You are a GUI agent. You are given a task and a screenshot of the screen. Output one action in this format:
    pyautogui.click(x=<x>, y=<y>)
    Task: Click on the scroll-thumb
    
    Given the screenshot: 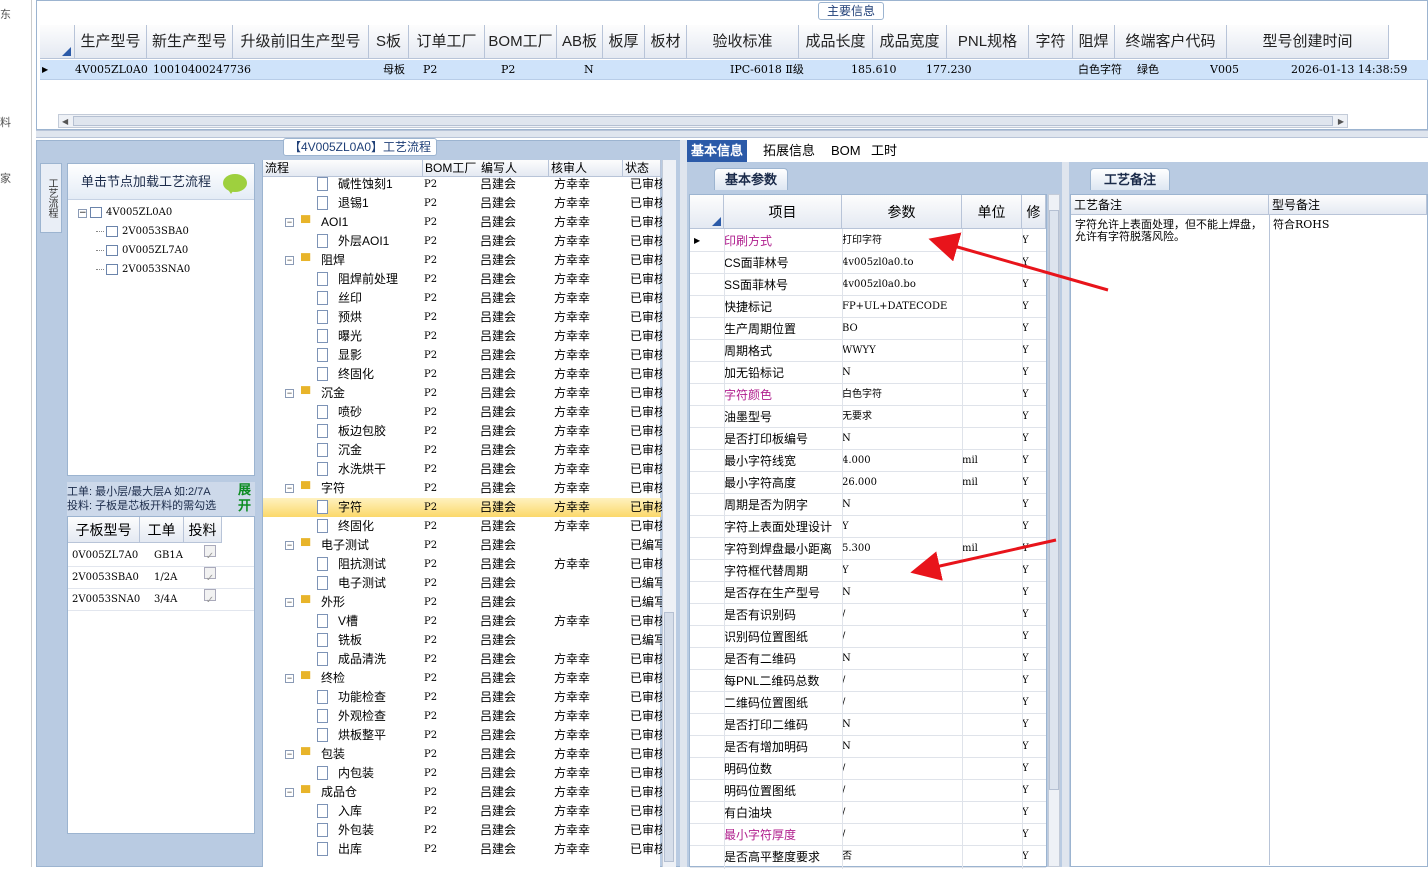 What is the action you would take?
    pyautogui.click(x=703, y=121)
    